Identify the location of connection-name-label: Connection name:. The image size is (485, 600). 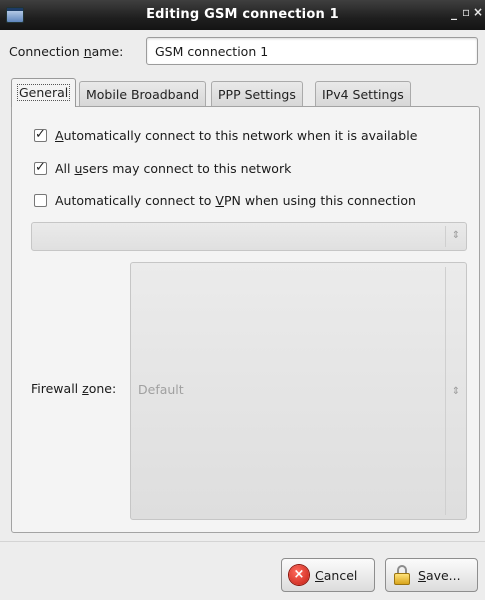
(66, 51).